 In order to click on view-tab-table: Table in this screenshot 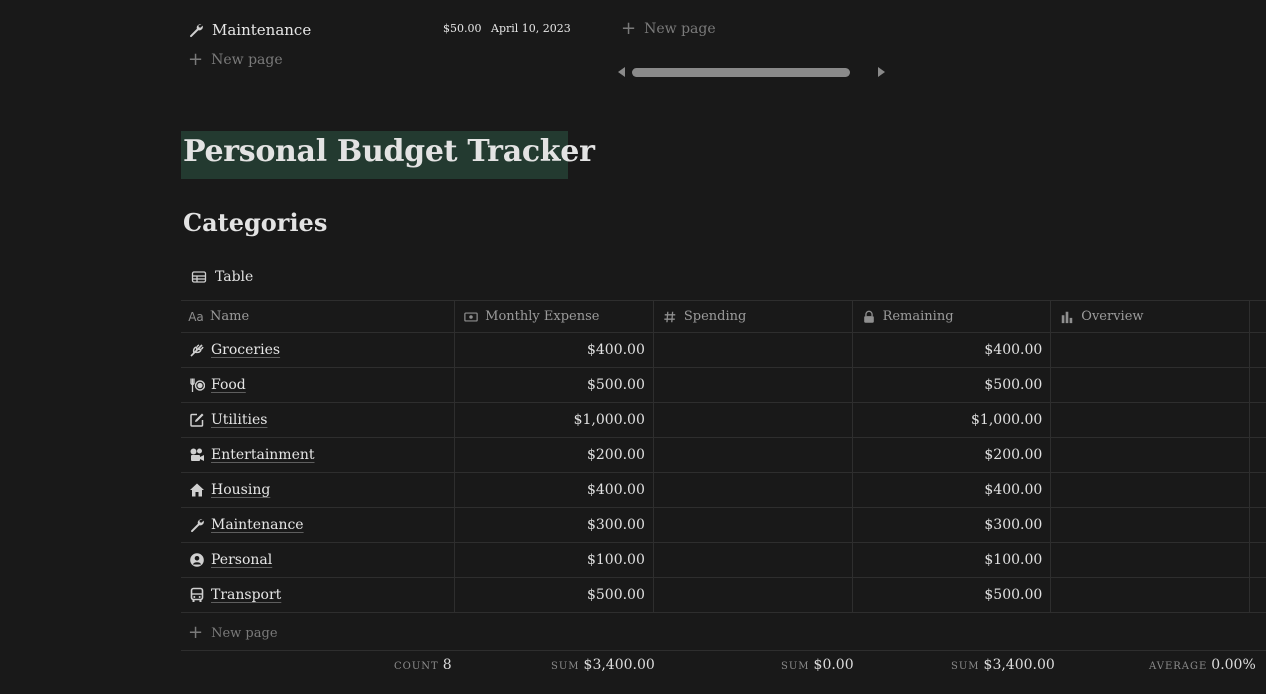, I will do `click(221, 277)`.